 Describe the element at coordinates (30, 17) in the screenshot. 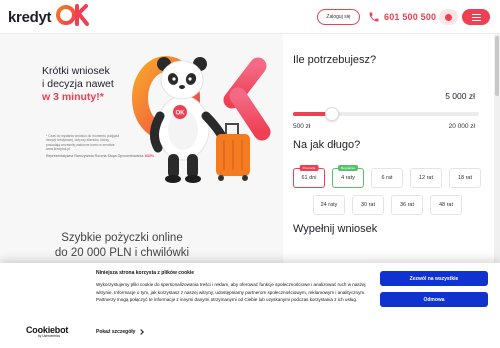

I see `logo-text: kredyt` at that location.